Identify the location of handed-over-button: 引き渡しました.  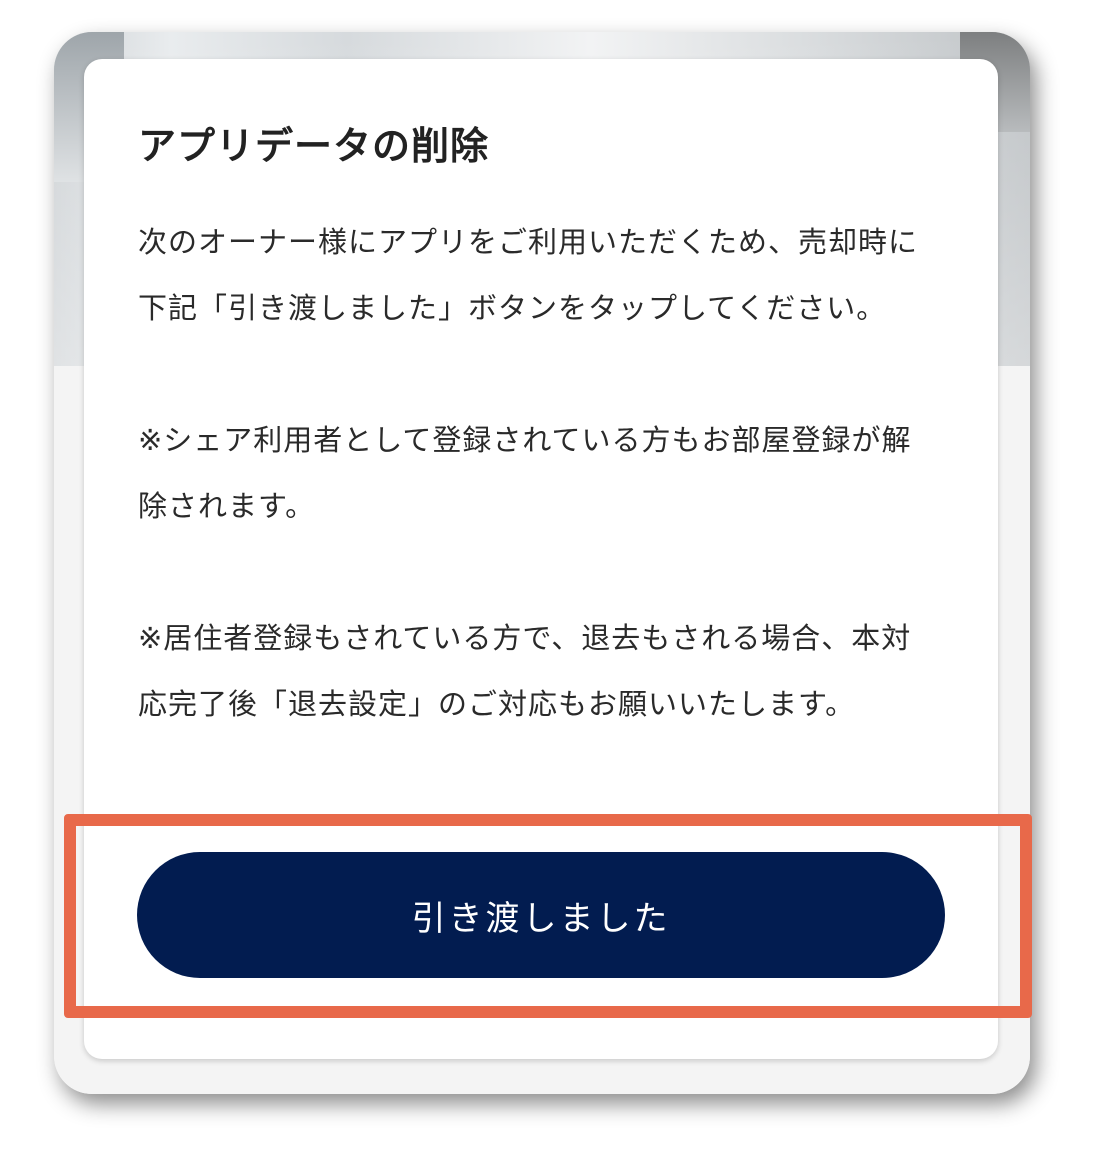
(541, 915).